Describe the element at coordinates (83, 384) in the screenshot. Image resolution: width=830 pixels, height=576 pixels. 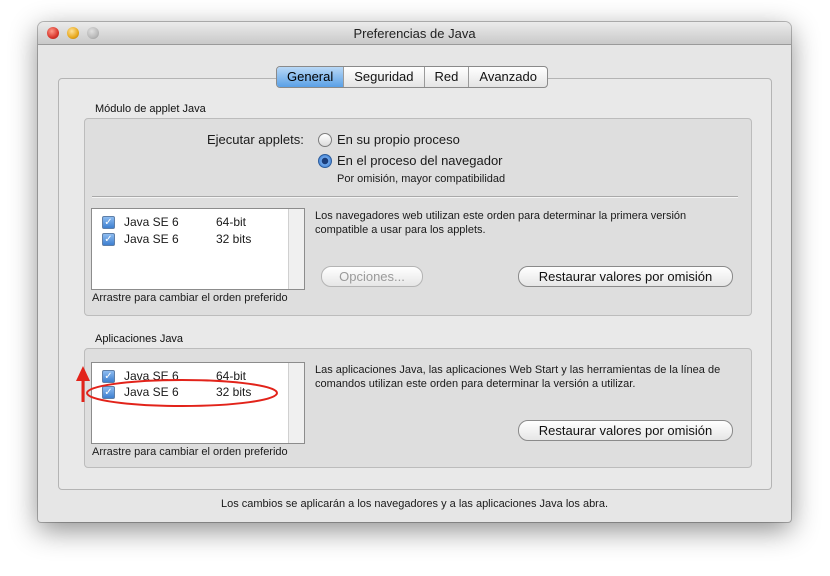
I see `red-up-arrow-icon` at that location.